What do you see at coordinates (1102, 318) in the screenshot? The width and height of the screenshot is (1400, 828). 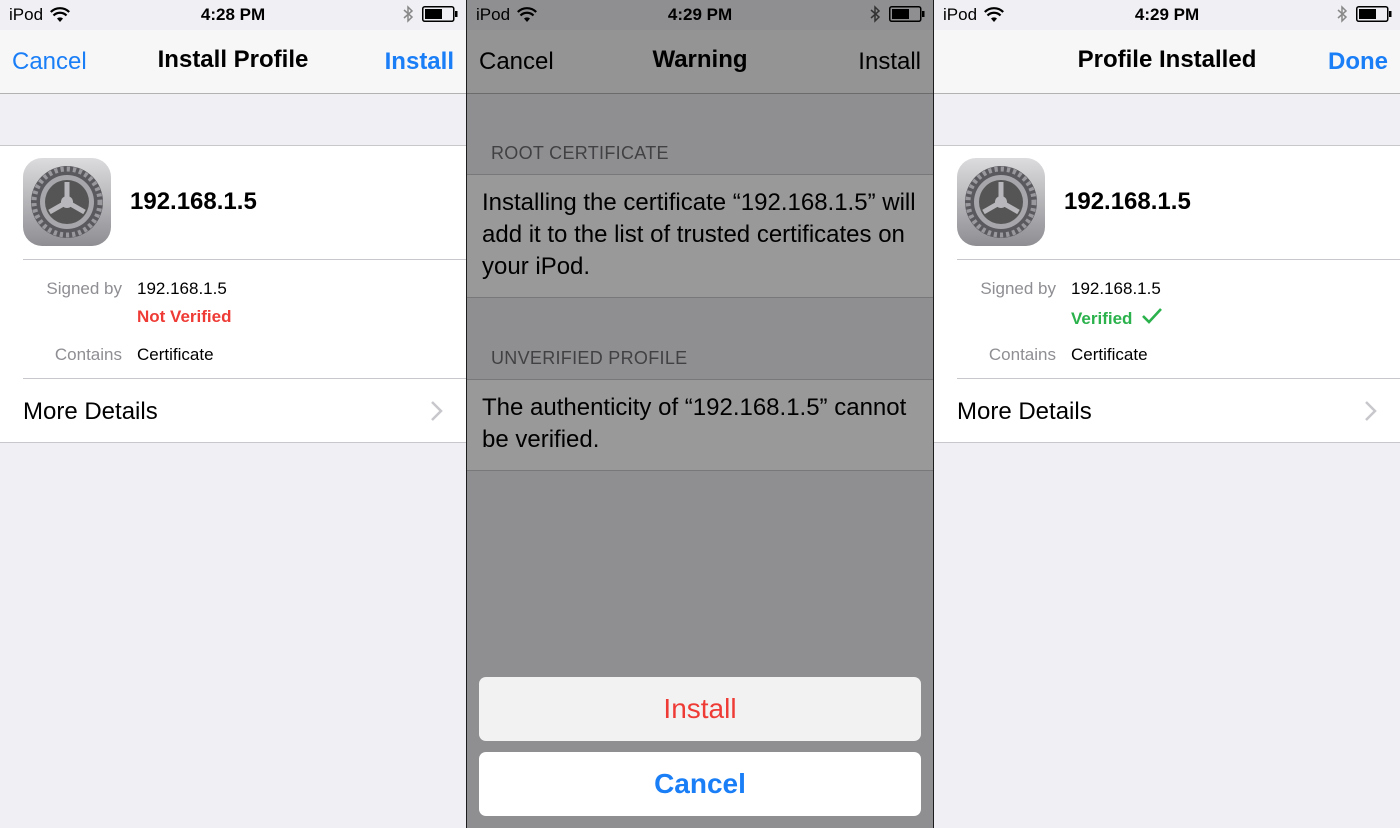 I see `verified-label: Verified` at bounding box center [1102, 318].